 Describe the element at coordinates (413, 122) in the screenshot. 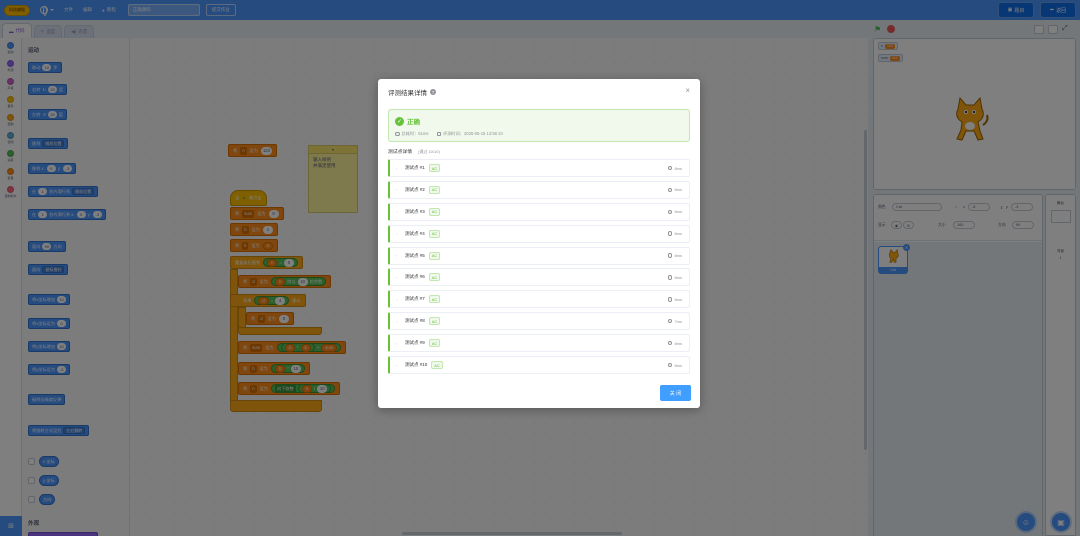

I see `result-status: 正确` at that location.